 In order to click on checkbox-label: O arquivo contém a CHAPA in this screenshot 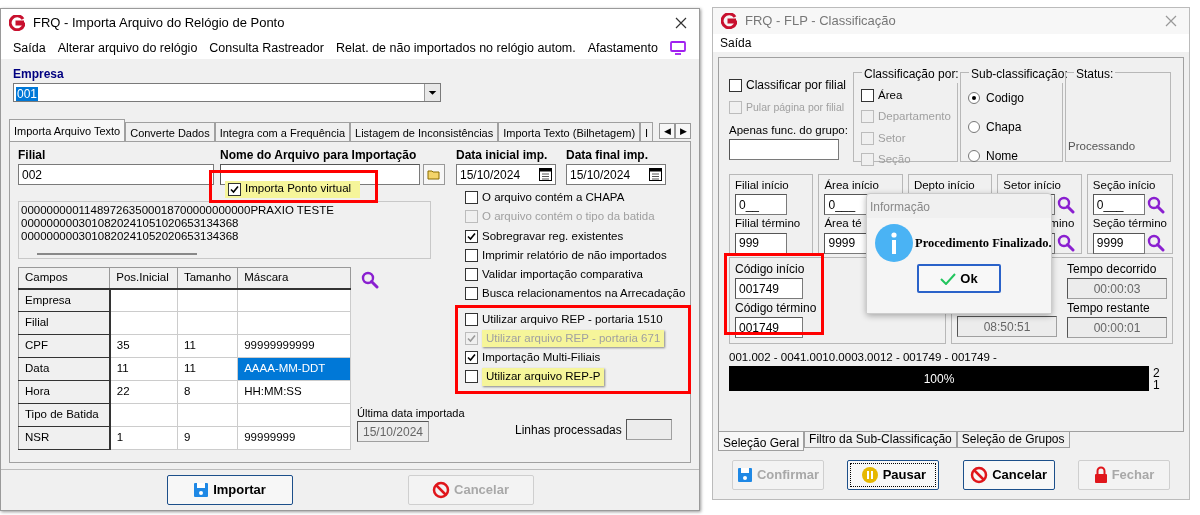, I will do `click(553, 197)`.